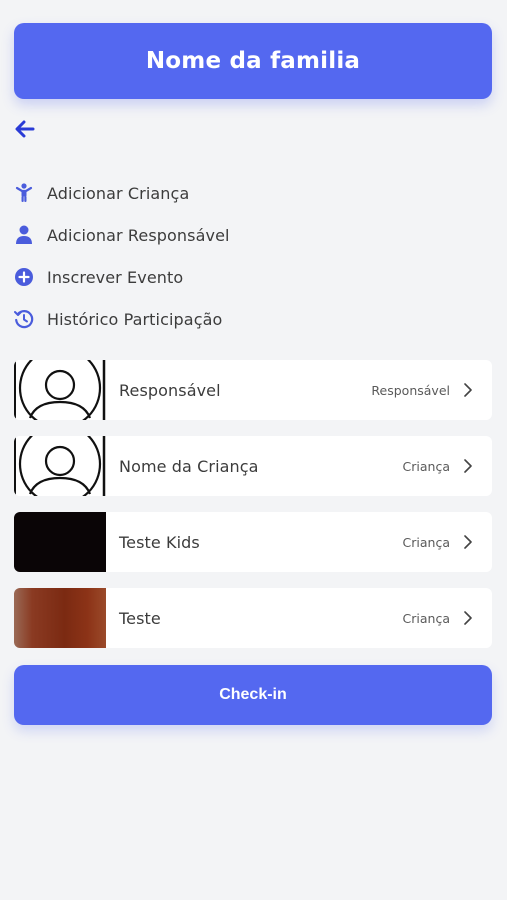  I want to click on header-banner: Nome da familia, so click(253, 61).